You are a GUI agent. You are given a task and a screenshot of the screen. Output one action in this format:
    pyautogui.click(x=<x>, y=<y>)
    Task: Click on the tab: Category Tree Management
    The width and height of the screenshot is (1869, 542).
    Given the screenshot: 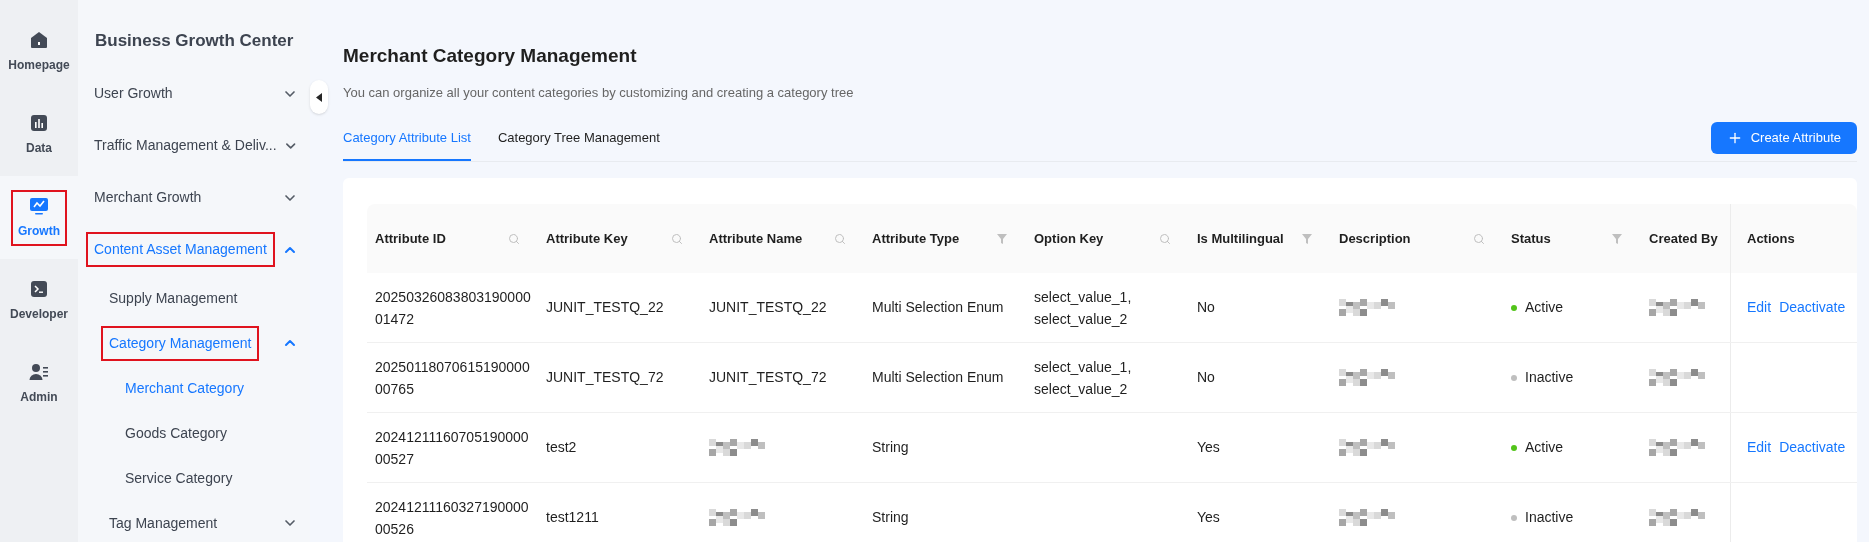 What is the action you would take?
    pyautogui.click(x=578, y=142)
    